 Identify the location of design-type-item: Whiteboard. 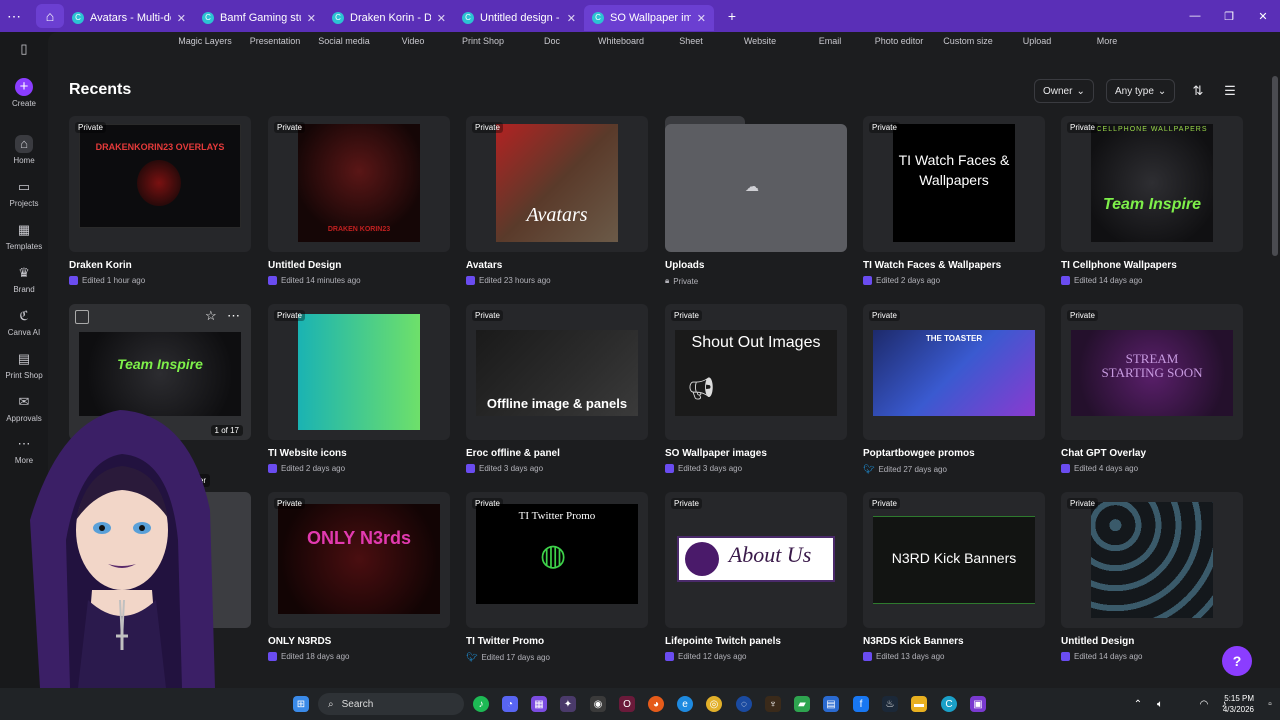
(621, 41).